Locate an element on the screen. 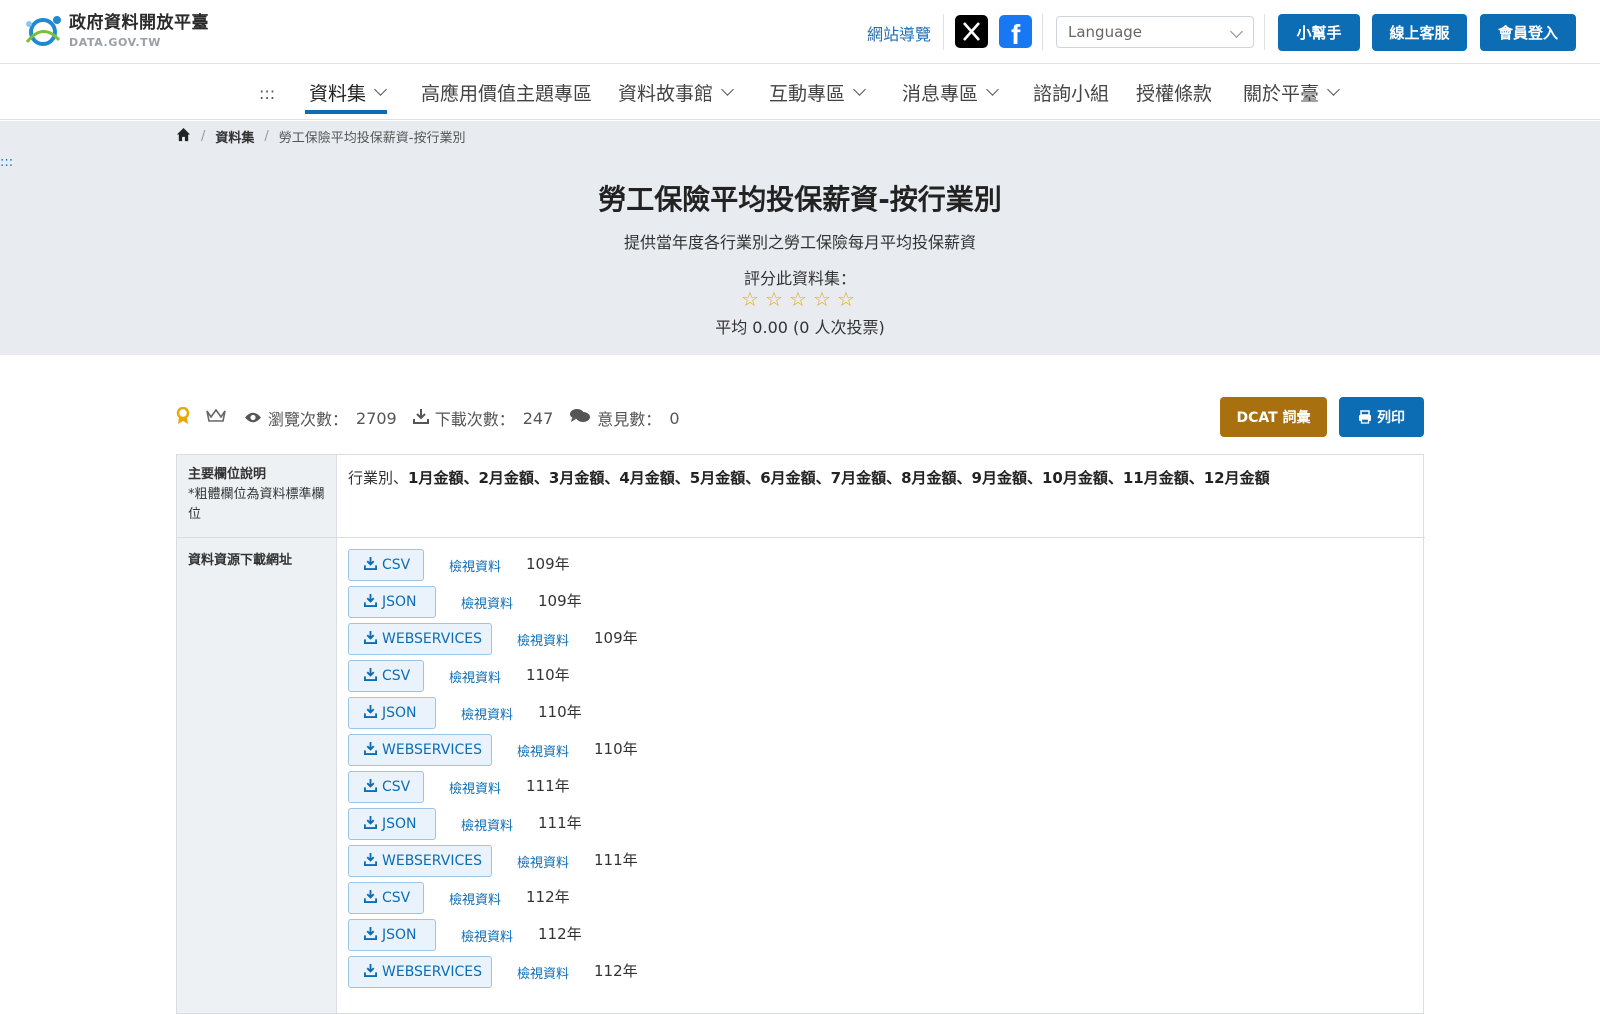  comments-icon is located at coordinates (580, 418).